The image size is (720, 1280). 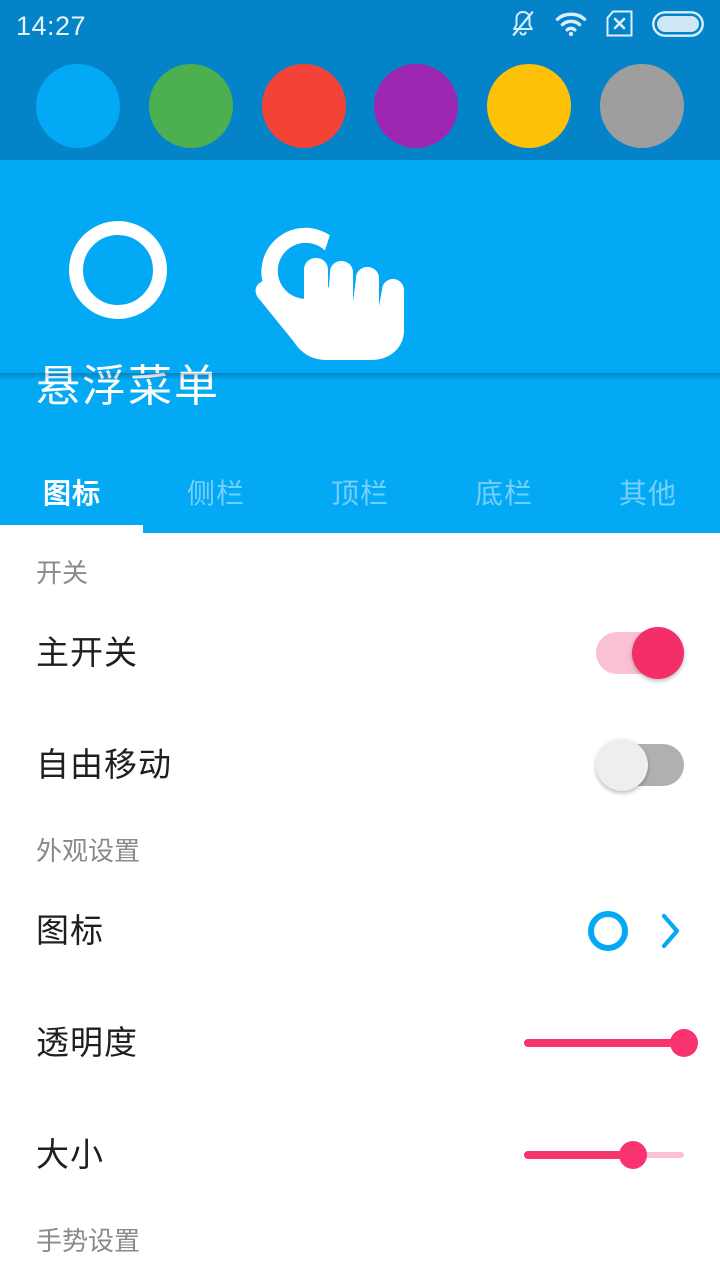 I want to click on tab-bar: 图标 侧栏 顶栏 底栏 其他, so click(x=360, y=502).